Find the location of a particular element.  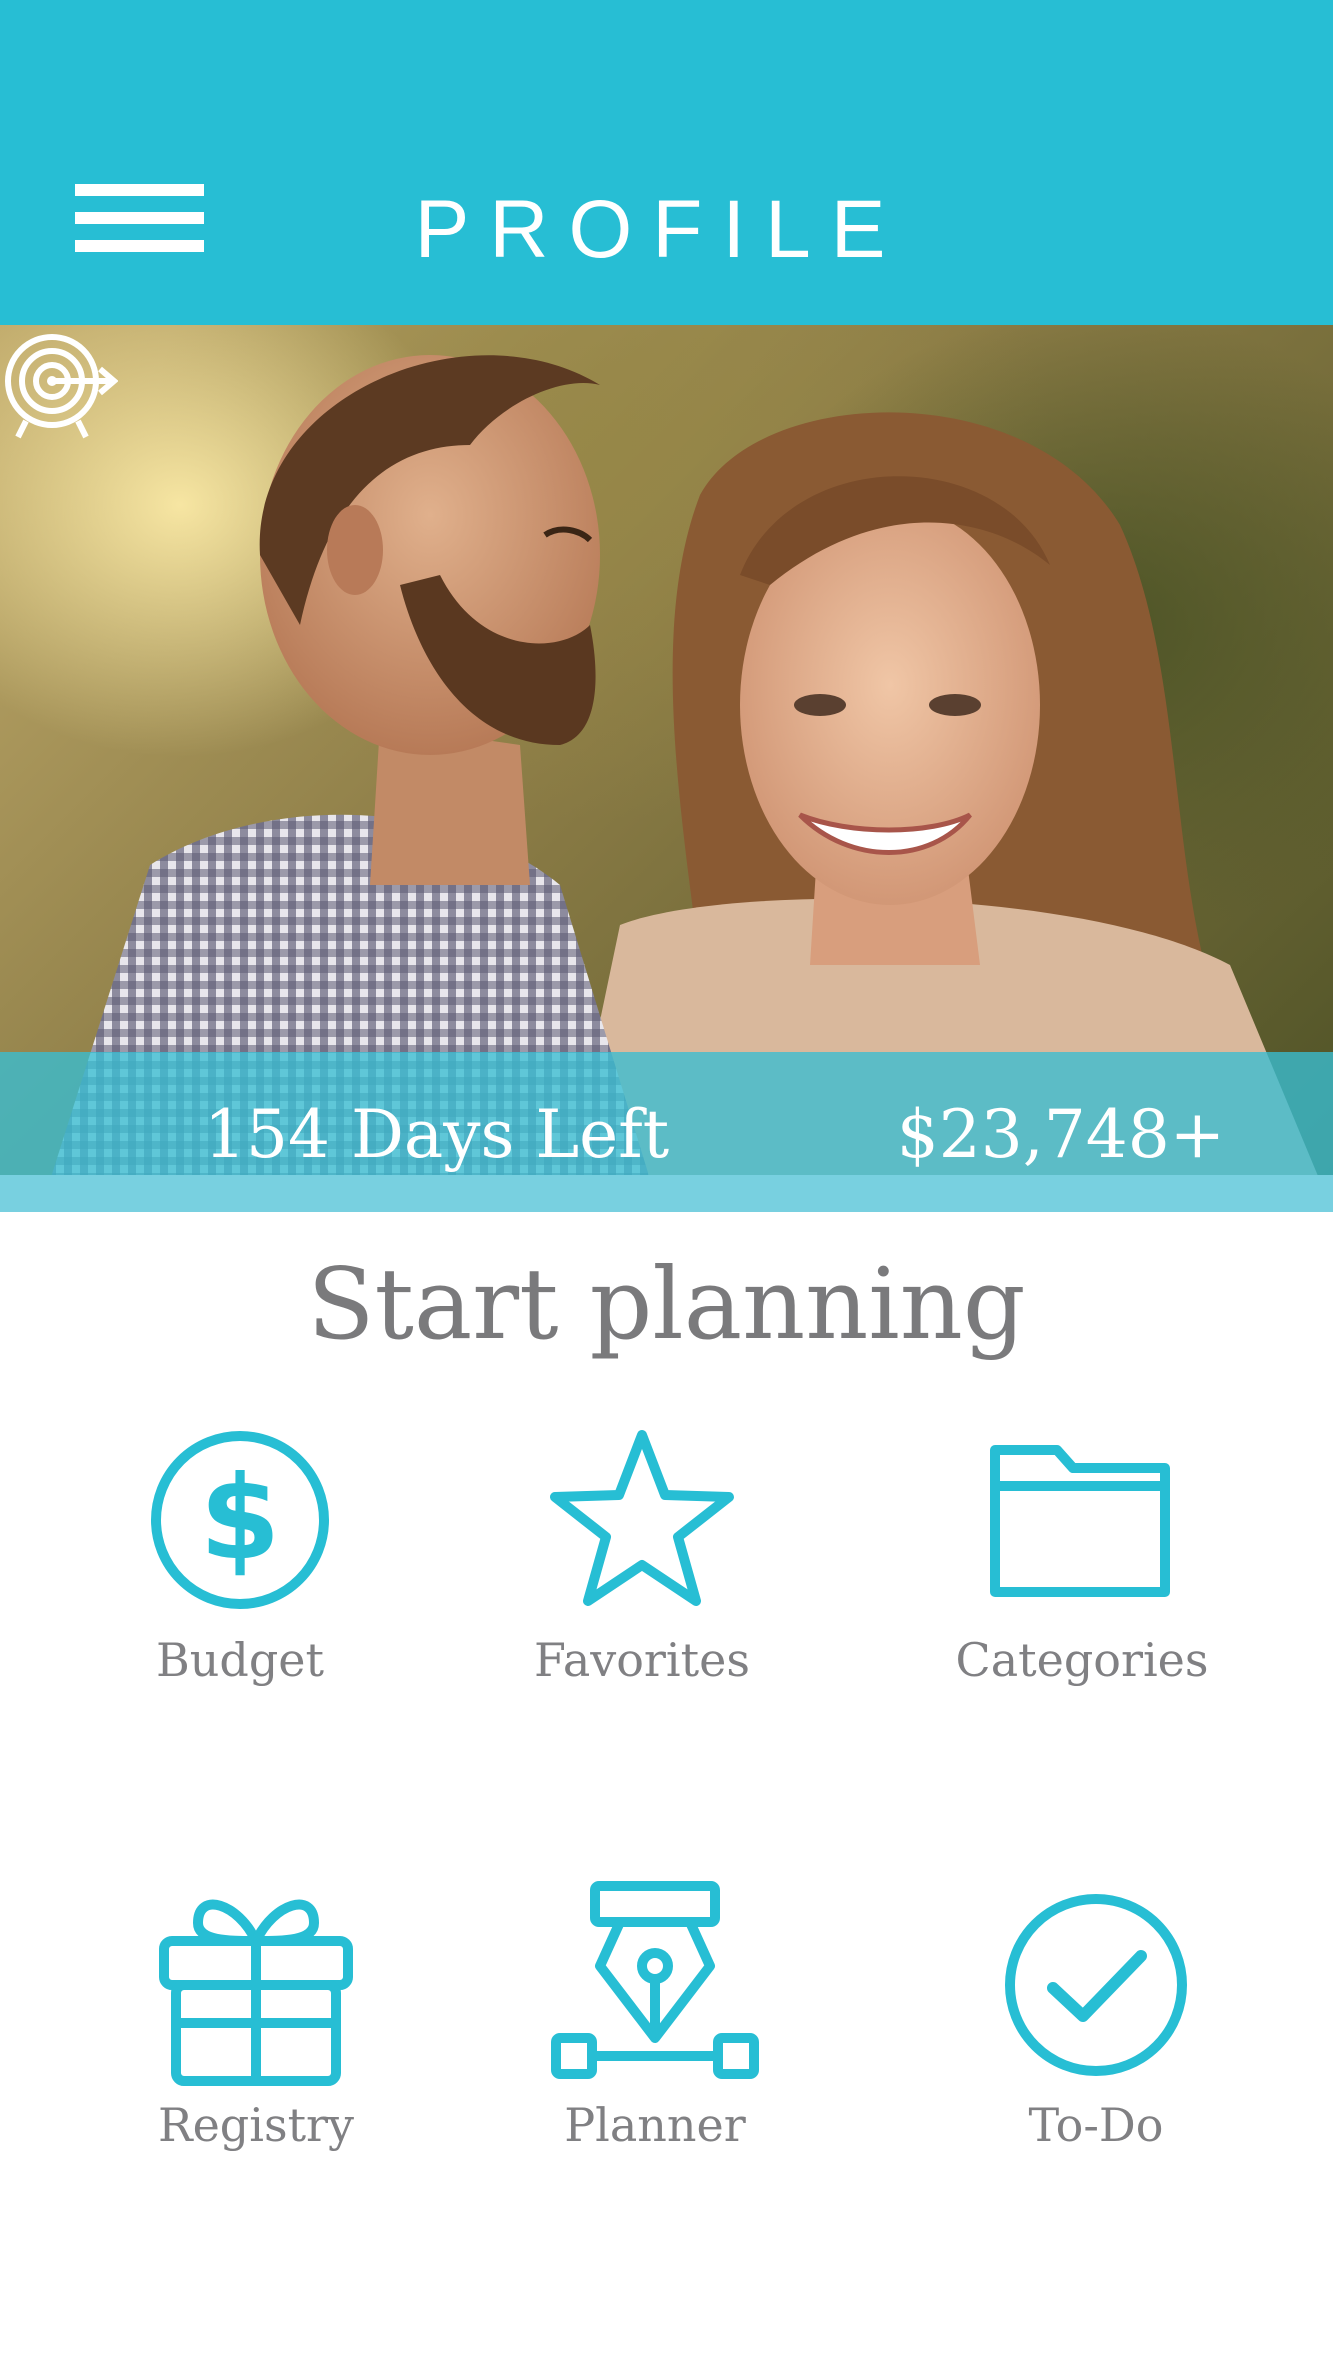

categories-button: Categories is located at coordinates (1082, 1570).